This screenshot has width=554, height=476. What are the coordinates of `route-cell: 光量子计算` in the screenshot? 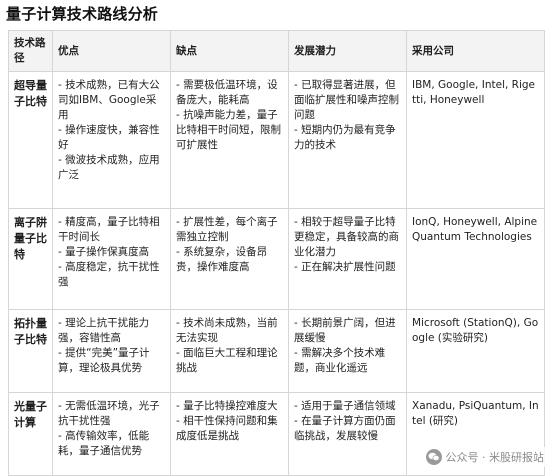 It's located at (30, 434).